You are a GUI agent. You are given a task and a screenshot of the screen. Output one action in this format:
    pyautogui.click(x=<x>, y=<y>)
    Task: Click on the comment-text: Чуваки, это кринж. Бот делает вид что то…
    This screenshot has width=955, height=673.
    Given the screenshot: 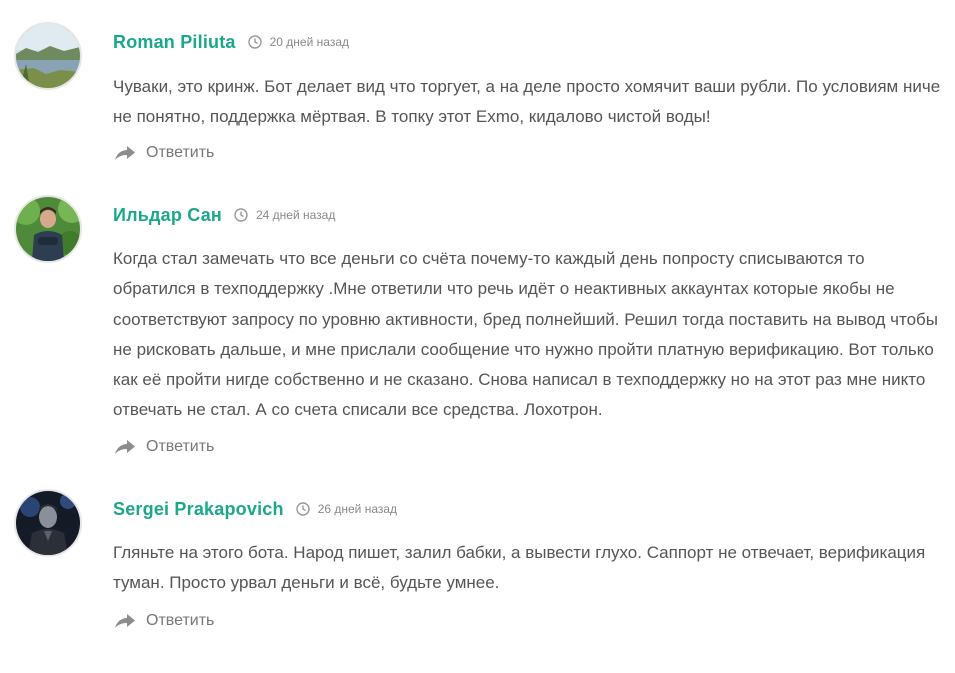 What is the action you would take?
    pyautogui.click(x=527, y=102)
    